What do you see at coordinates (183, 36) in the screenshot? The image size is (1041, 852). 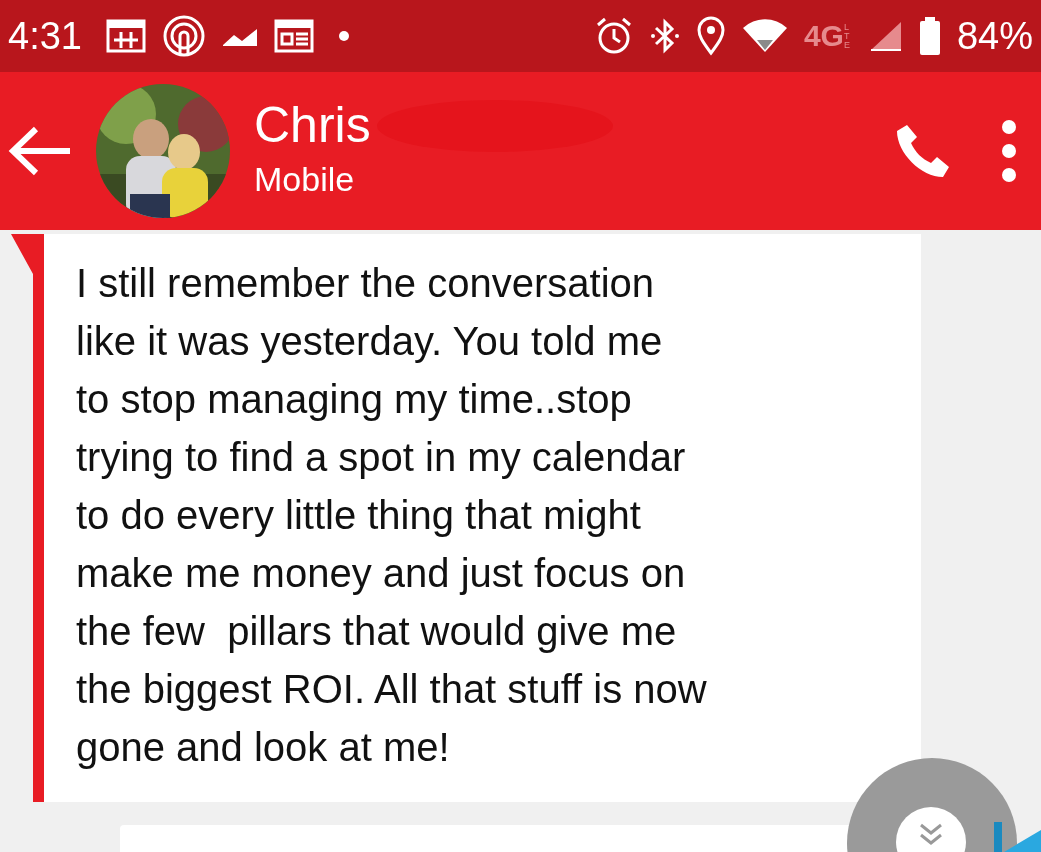 I see `loop-icon` at bounding box center [183, 36].